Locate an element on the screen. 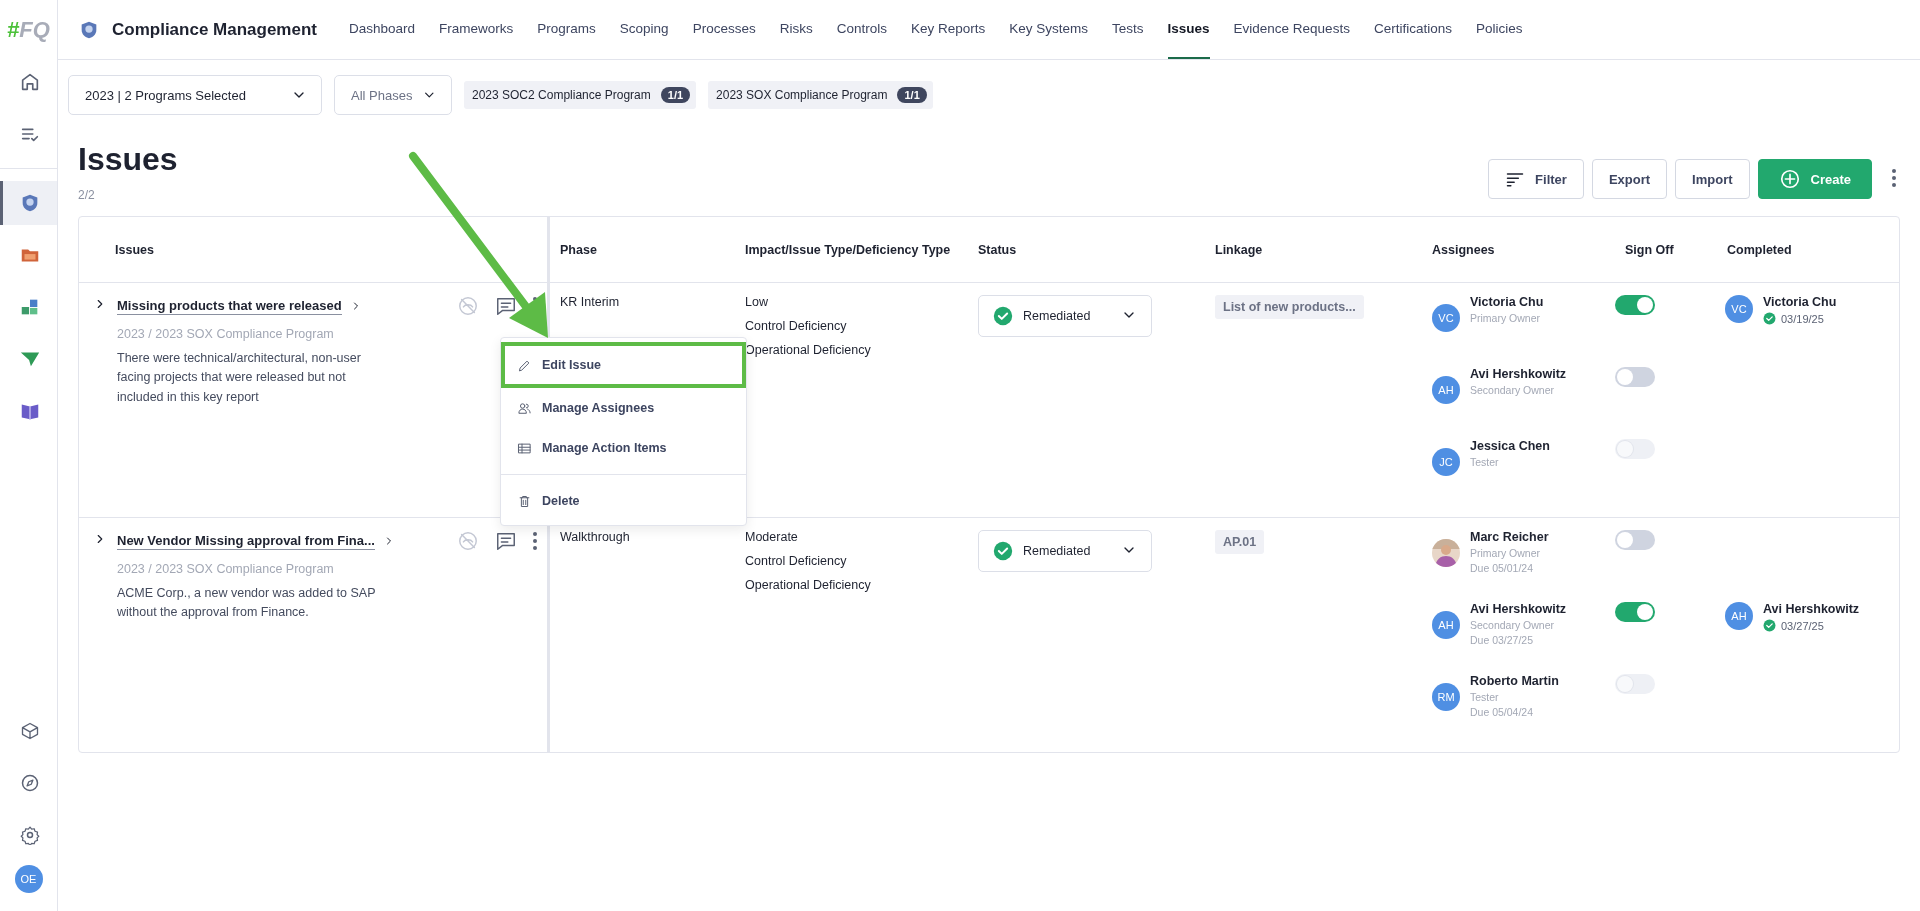 The image size is (1920, 911). issue-description: There were technical/architectural, non-user facing projects that were released but not included in this key report is located at coordinates (239, 378).